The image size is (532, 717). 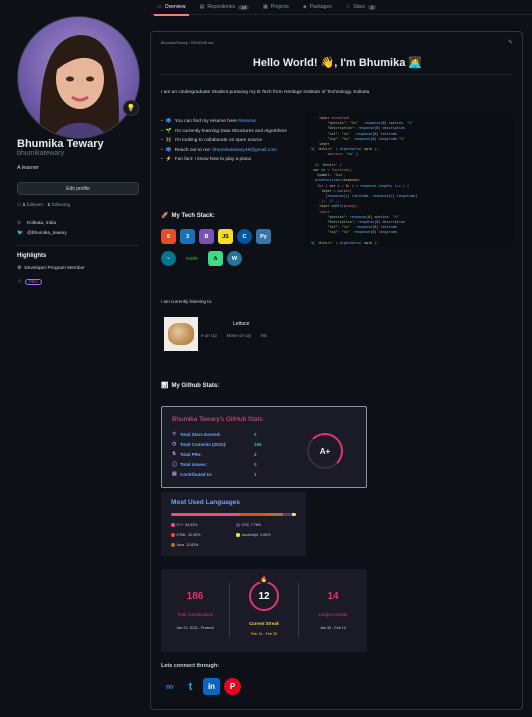 What do you see at coordinates (196, 474) in the screenshot?
I see `stat-label: Contributed to:` at bounding box center [196, 474].